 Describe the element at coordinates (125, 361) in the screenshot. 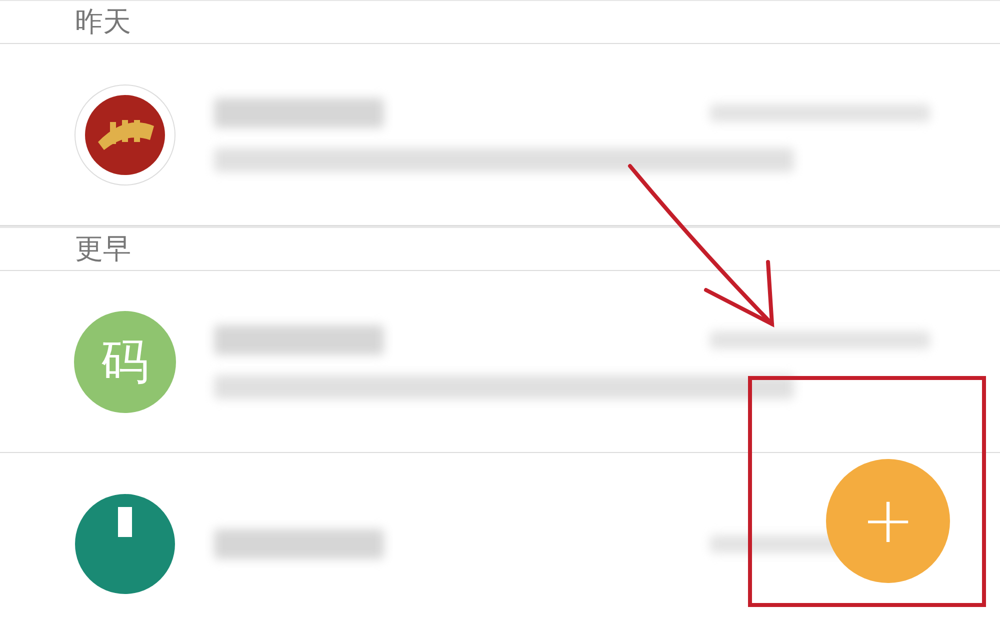

I see `avatar: 码` at that location.